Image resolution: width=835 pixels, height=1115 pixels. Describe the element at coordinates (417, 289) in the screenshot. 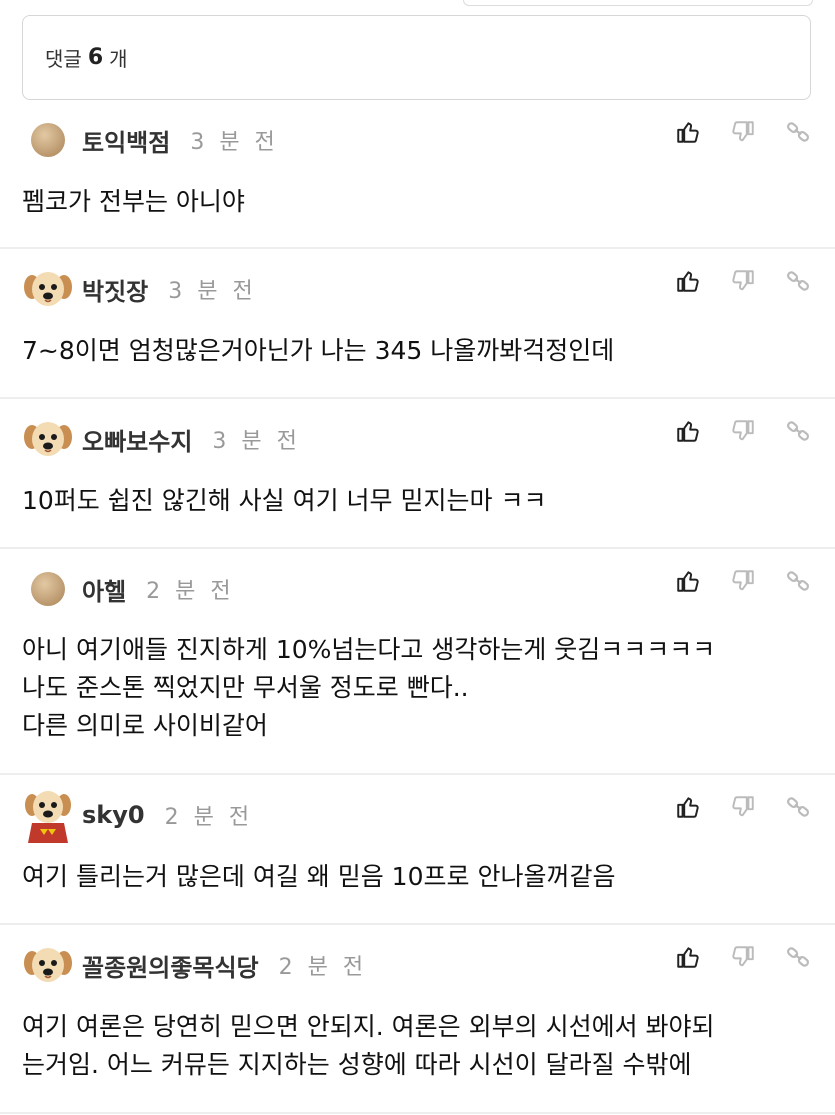

I see `comment-header: 박짓장 3 분 전` at that location.